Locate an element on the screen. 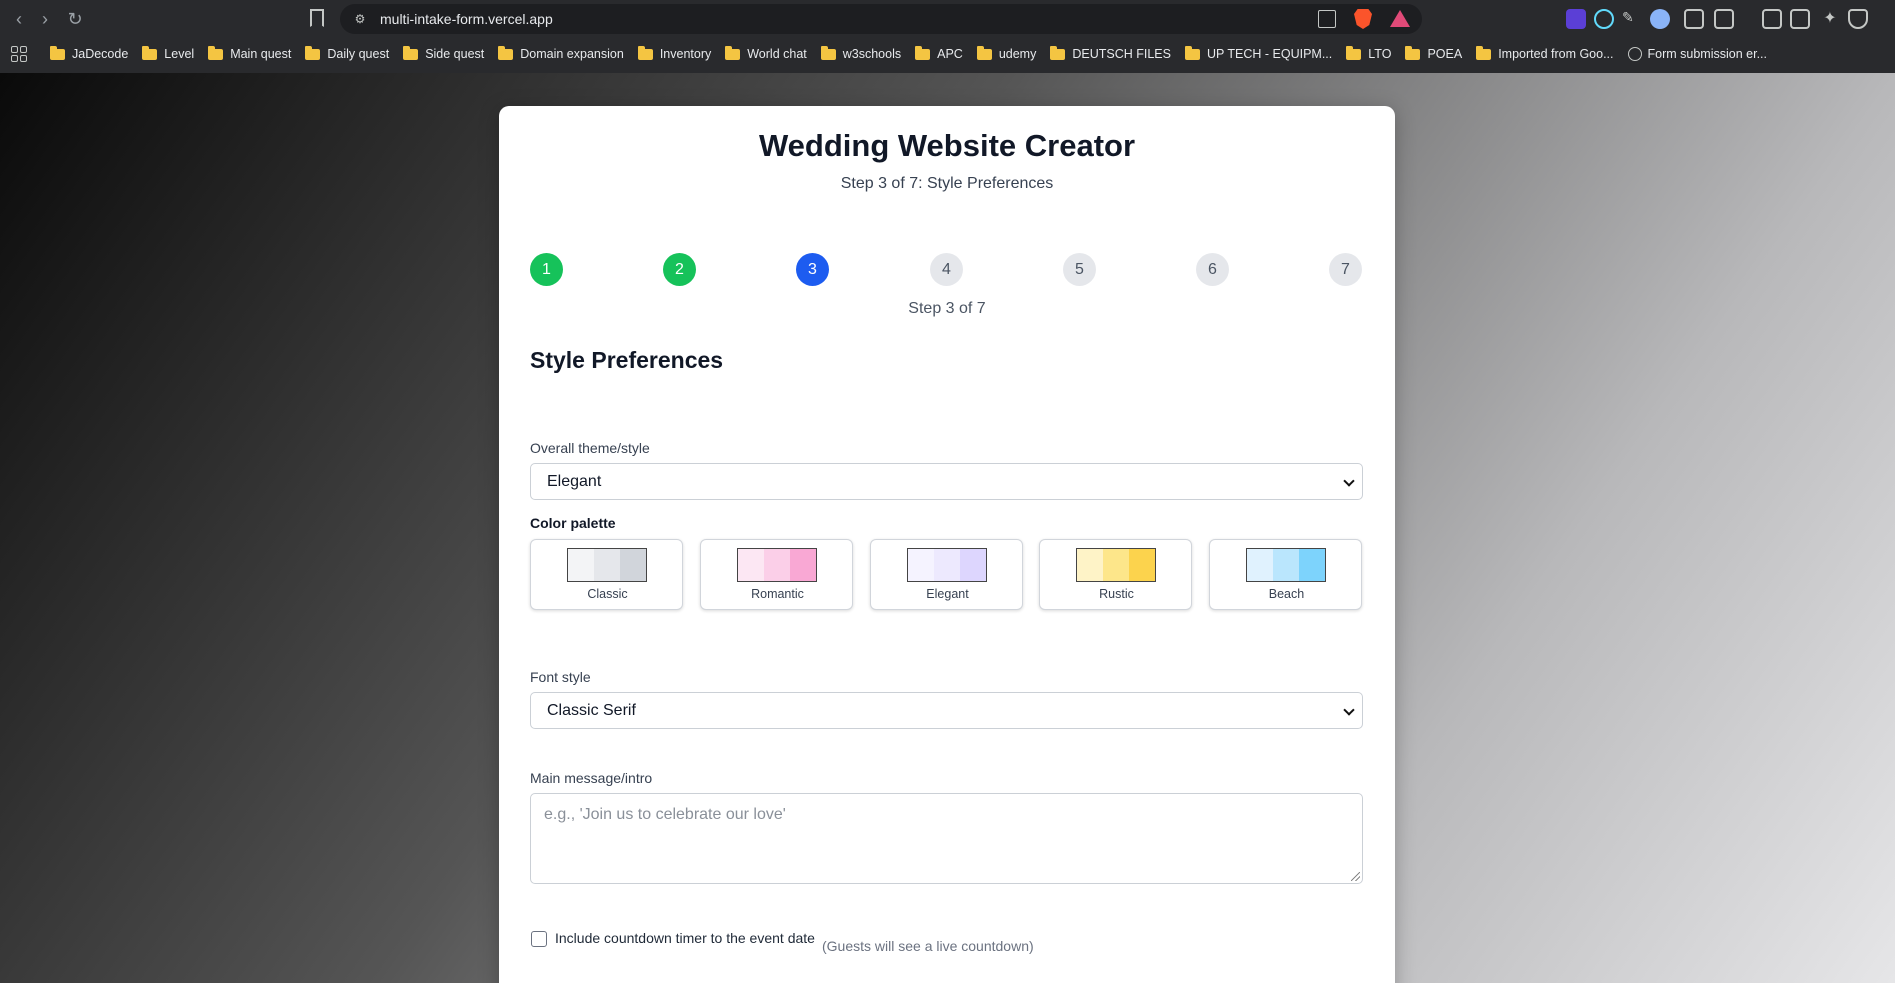 The height and width of the screenshot is (983, 1895). countdown-hint: (Guests will see a live countdown) is located at coordinates (928, 946).